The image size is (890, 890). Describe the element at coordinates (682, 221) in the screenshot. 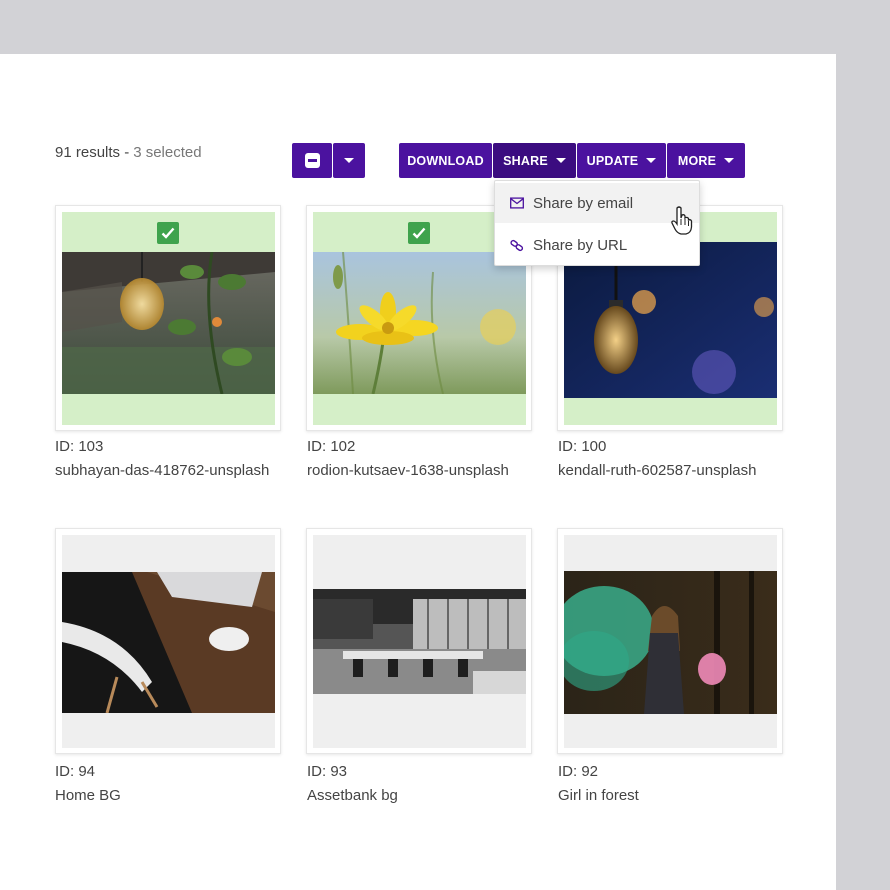

I see `hand-pointer-cursor-icon` at that location.